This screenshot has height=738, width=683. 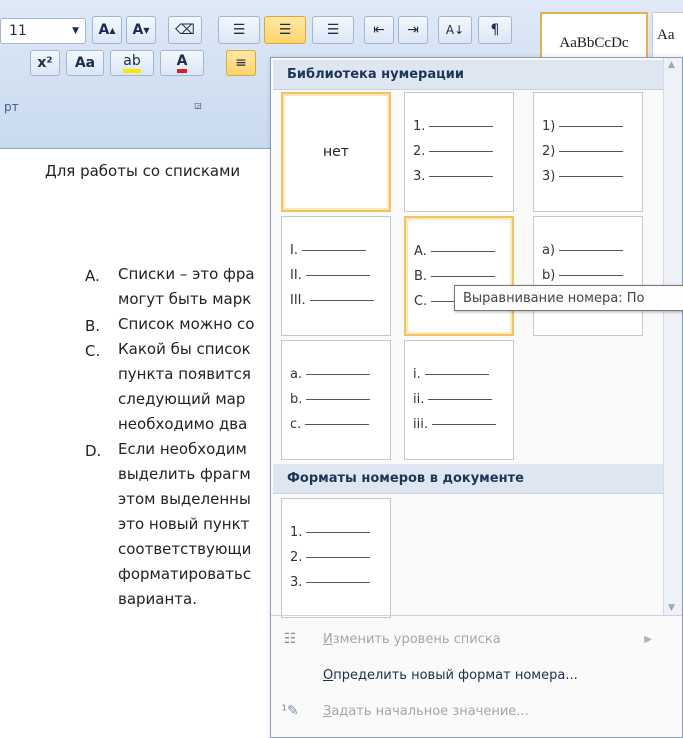 I want to click on format-marker: 1), so click(x=549, y=126).